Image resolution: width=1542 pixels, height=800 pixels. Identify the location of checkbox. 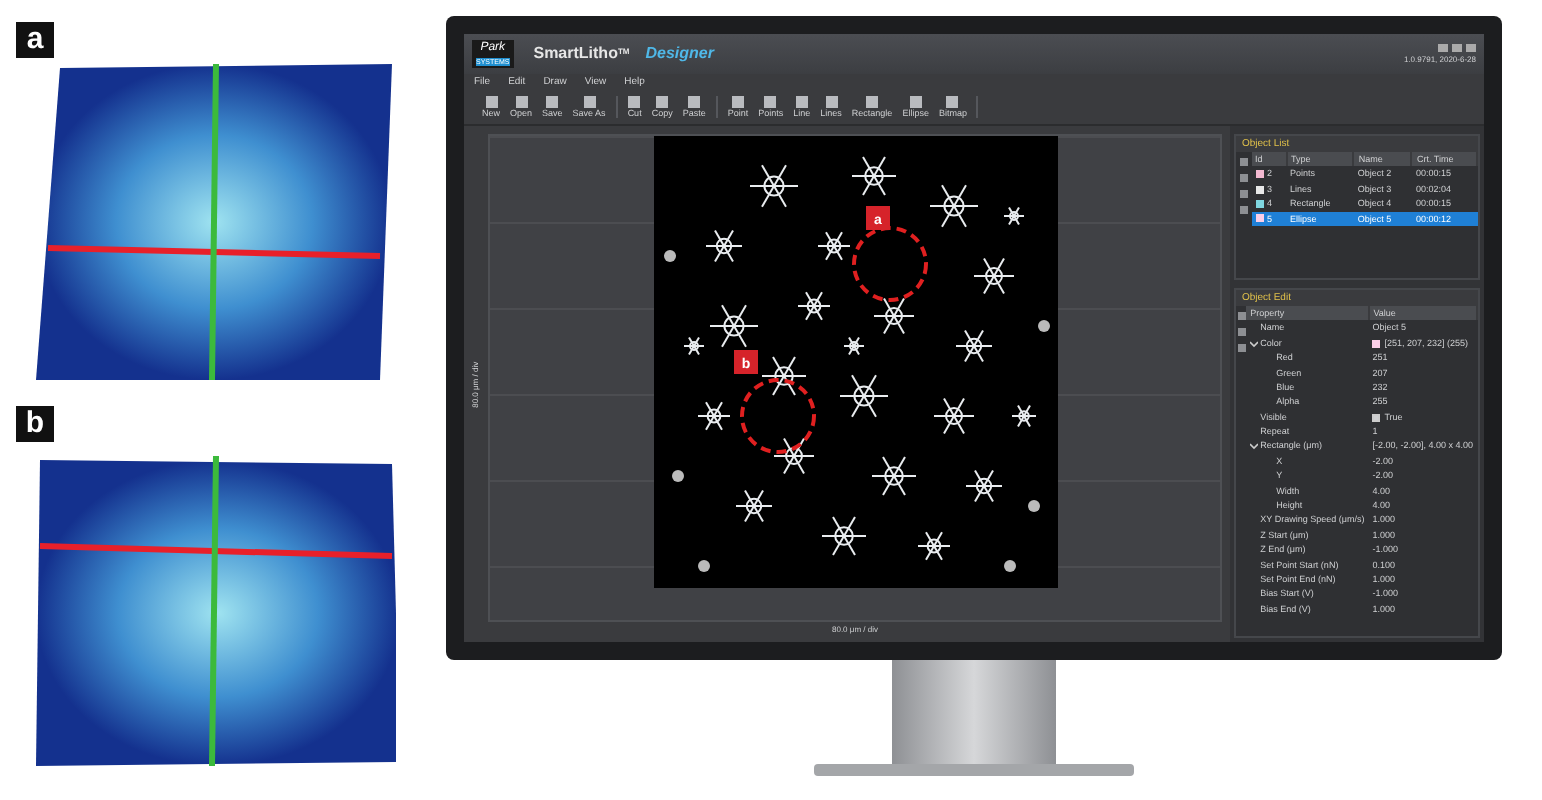
(1376, 417).